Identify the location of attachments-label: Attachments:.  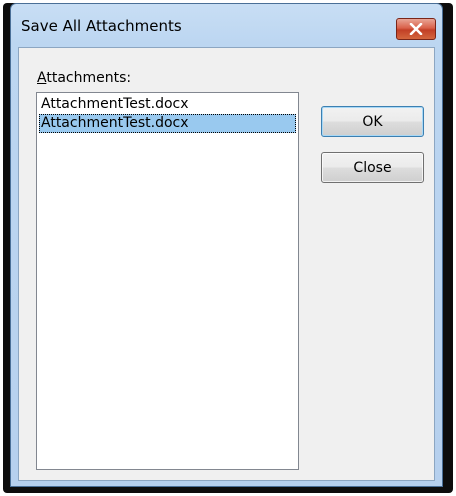
(84, 78).